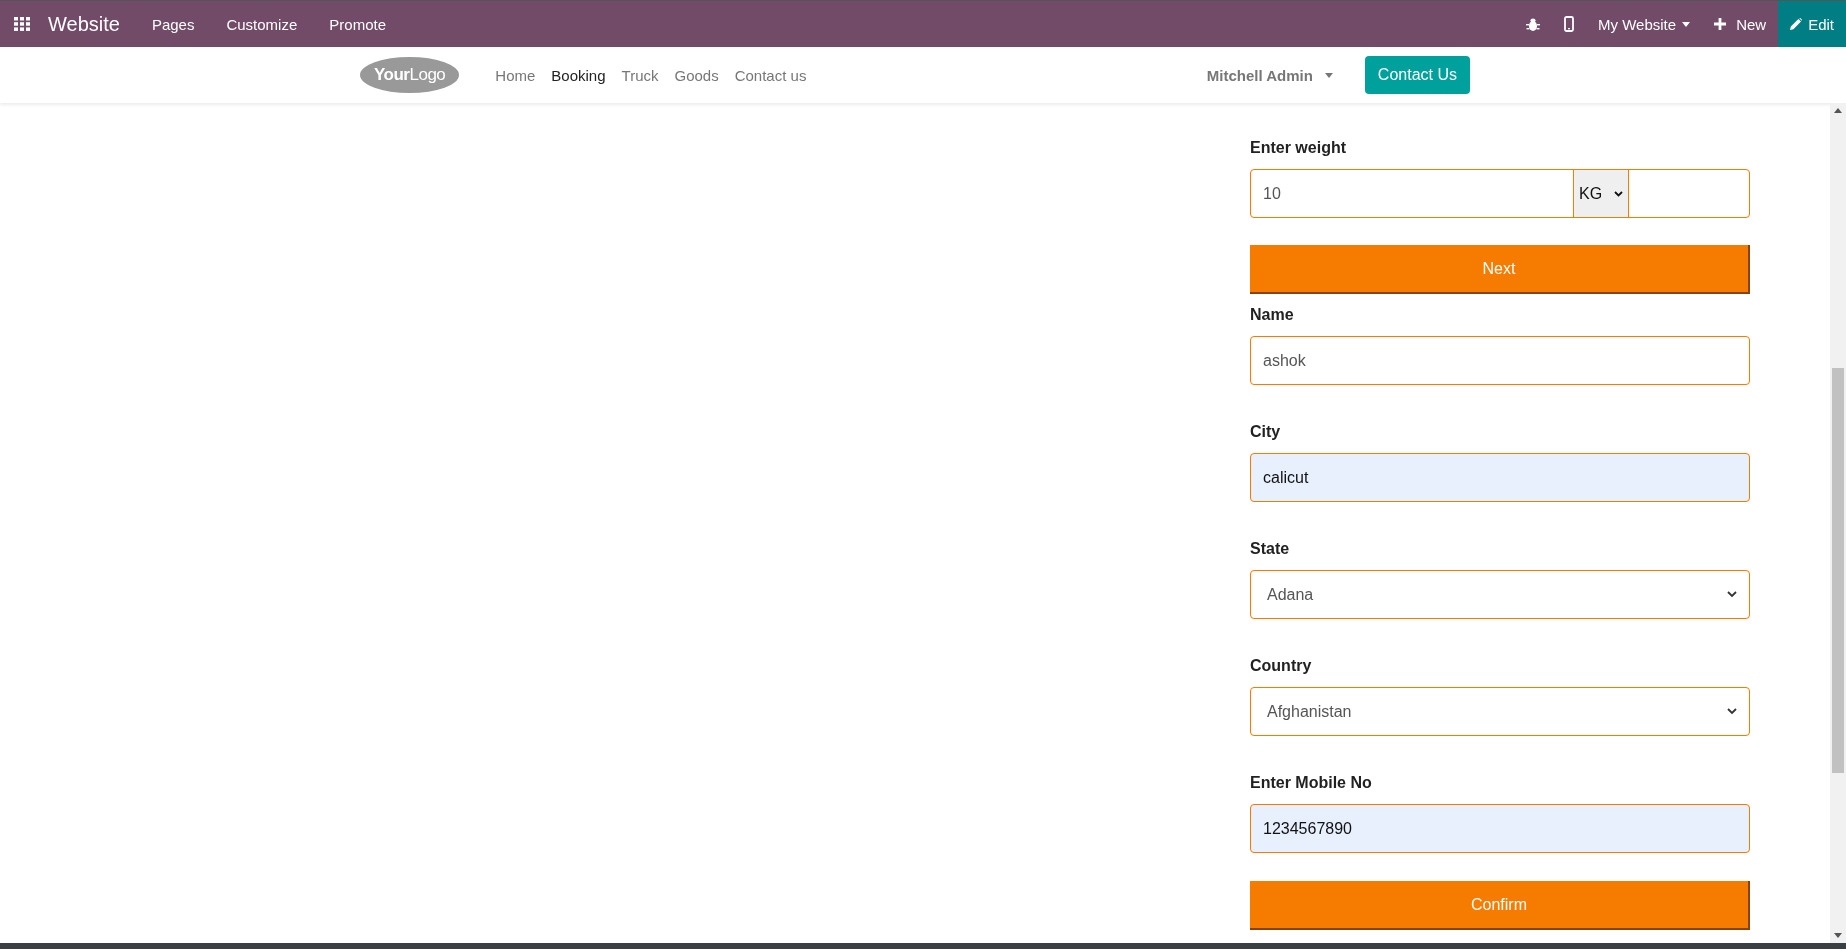 Image resolution: width=1846 pixels, height=949 pixels. I want to click on mobile-icon, so click(1569, 24).